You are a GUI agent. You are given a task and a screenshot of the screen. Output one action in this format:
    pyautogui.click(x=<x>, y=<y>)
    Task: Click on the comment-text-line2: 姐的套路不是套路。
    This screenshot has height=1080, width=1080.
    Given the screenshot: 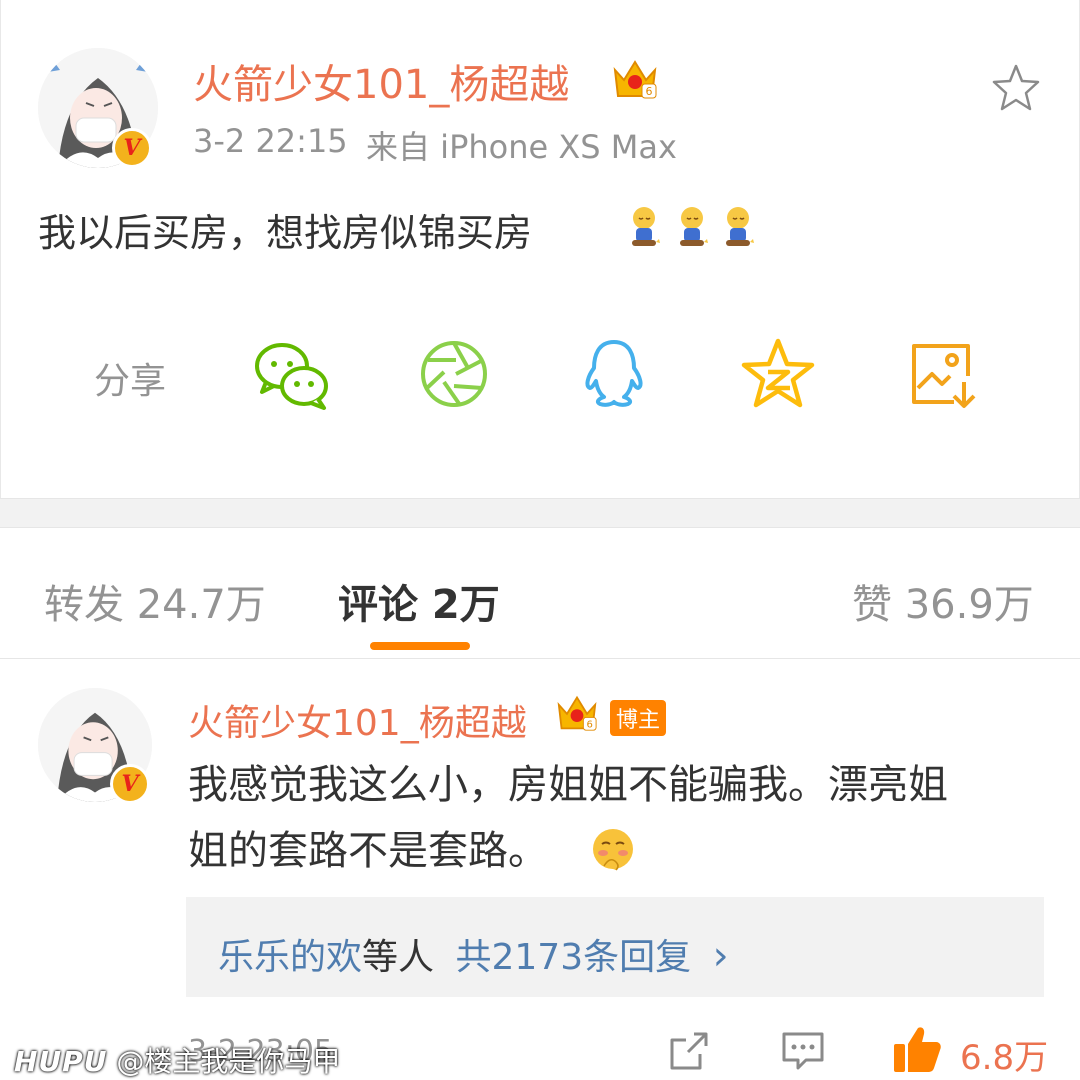 What is the action you would take?
    pyautogui.click(x=368, y=851)
    